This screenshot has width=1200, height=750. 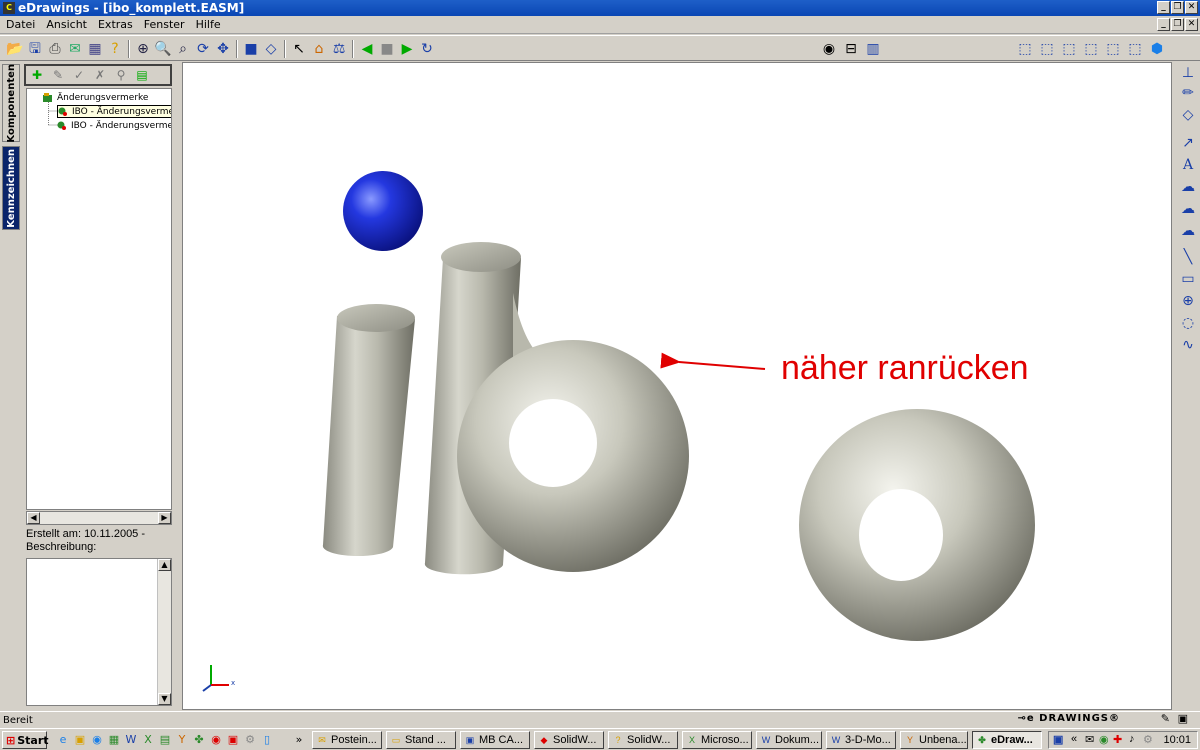 What do you see at coordinates (95, 49) in the screenshot?
I see `options-icon: ▦` at bounding box center [95, 49].